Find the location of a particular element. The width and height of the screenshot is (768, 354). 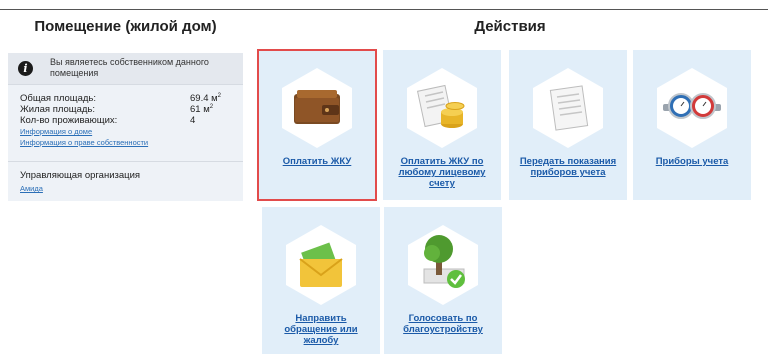

living-area-number: 61 м is located at coordinates (200, 109).